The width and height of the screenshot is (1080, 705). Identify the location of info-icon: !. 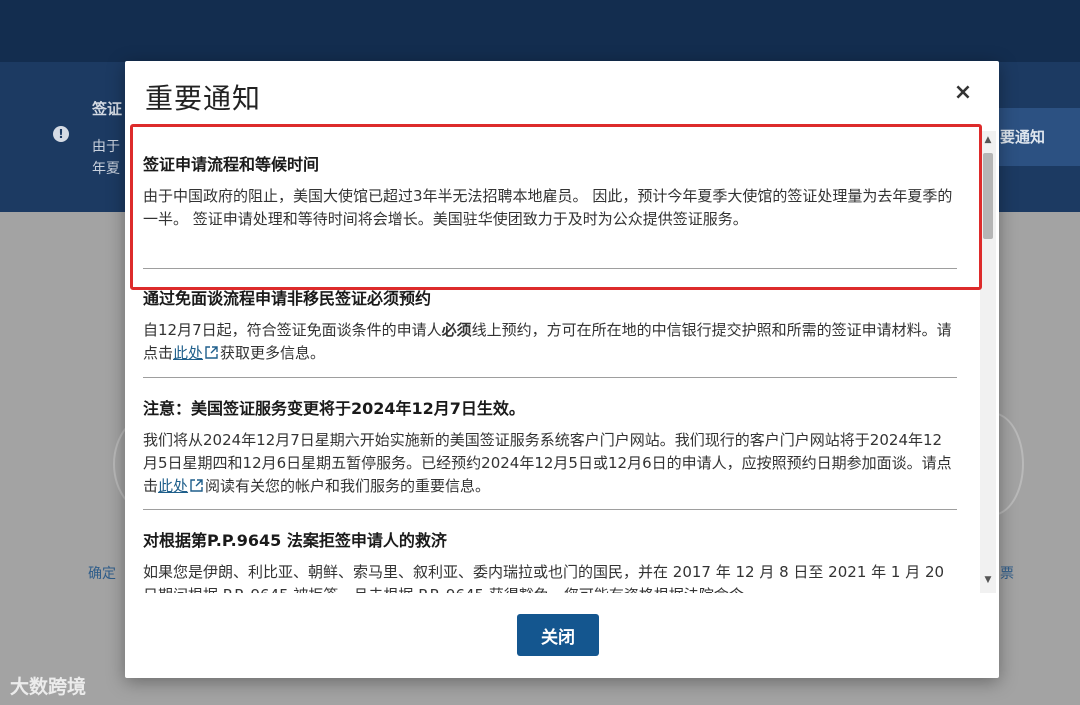
(61, 134).